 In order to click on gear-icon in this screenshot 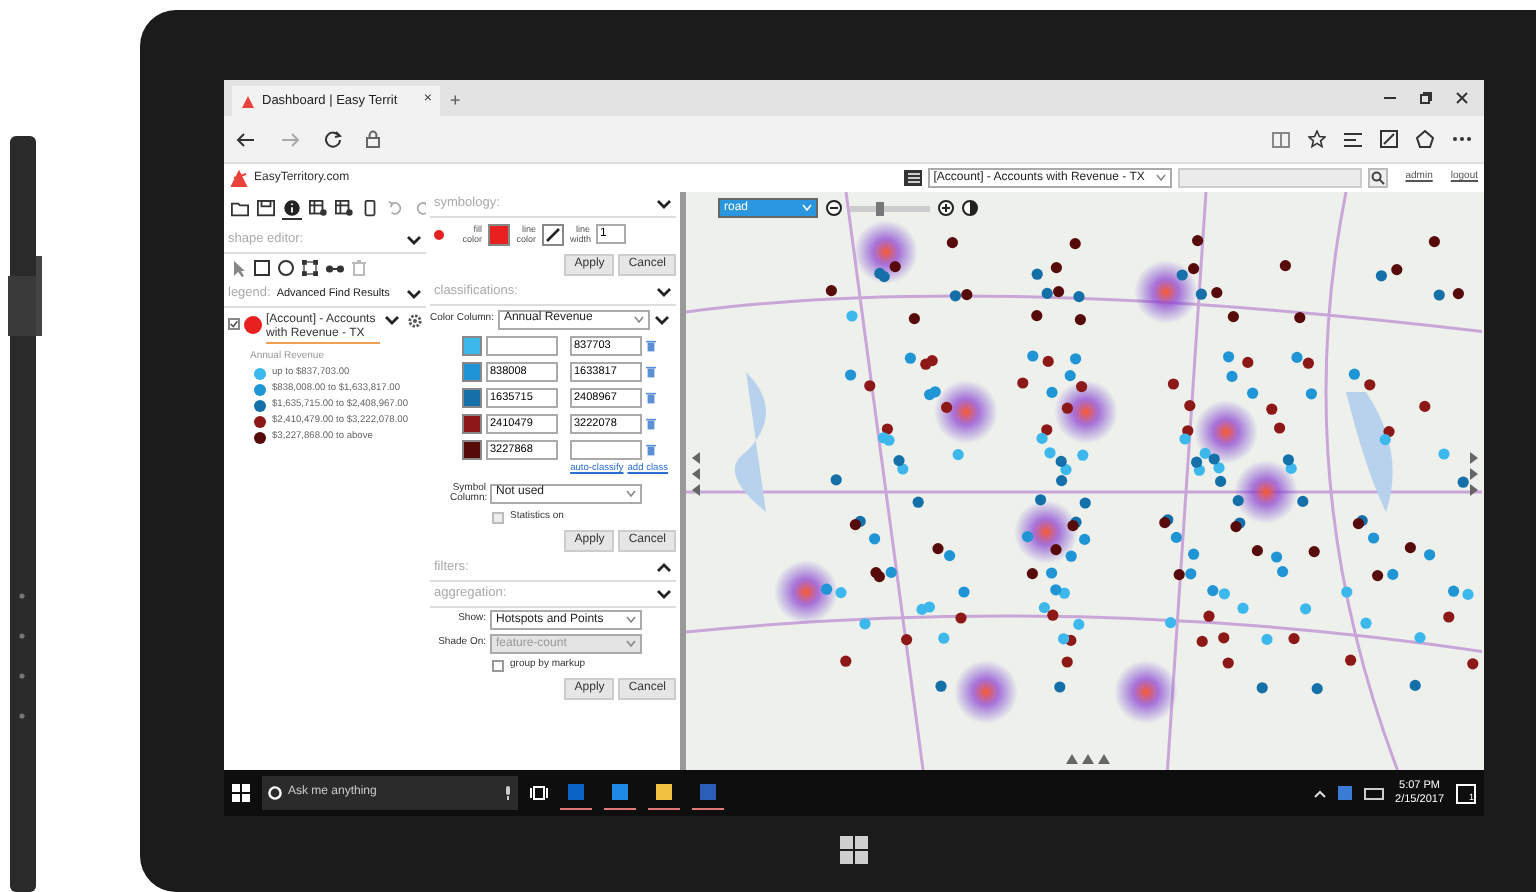, I will do `click(415, 321)`.